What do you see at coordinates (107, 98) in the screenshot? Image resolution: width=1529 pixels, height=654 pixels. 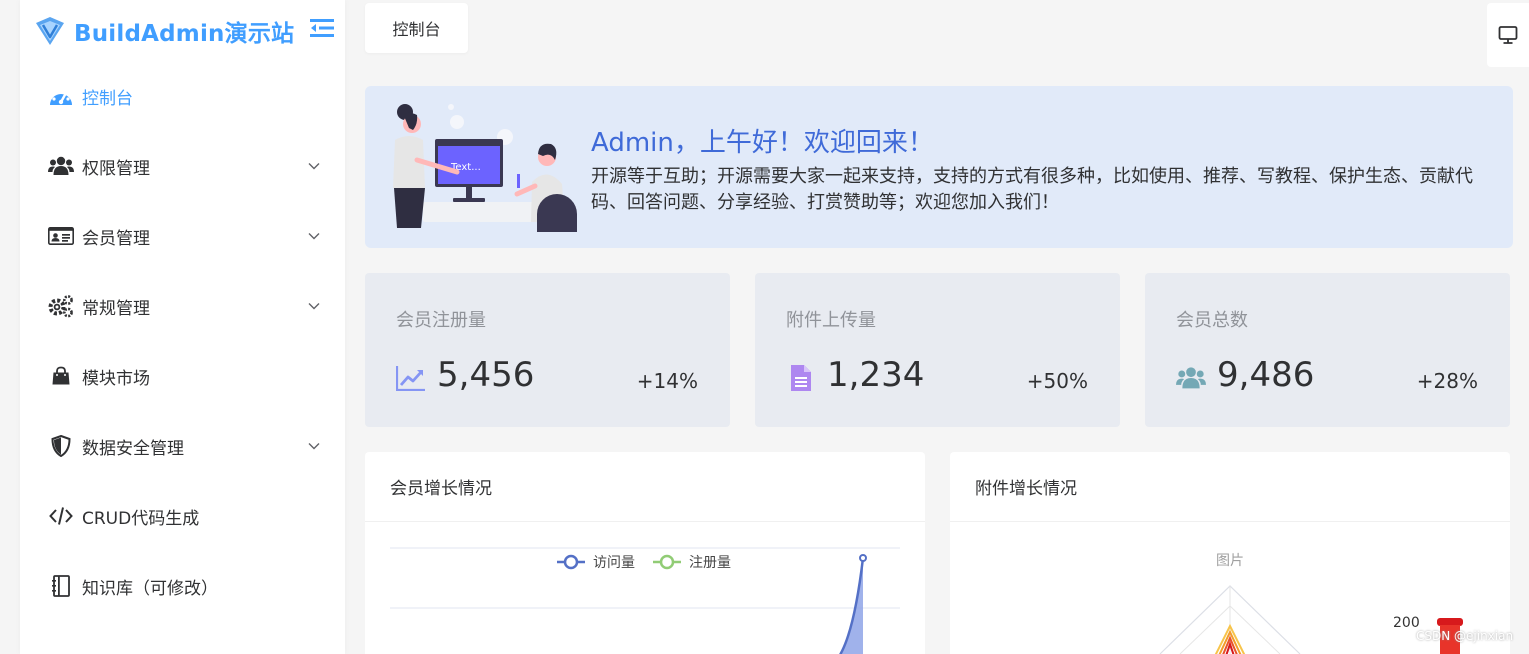 I see `sidebar-item-label: 控制台` at bounding box center [107, 98].